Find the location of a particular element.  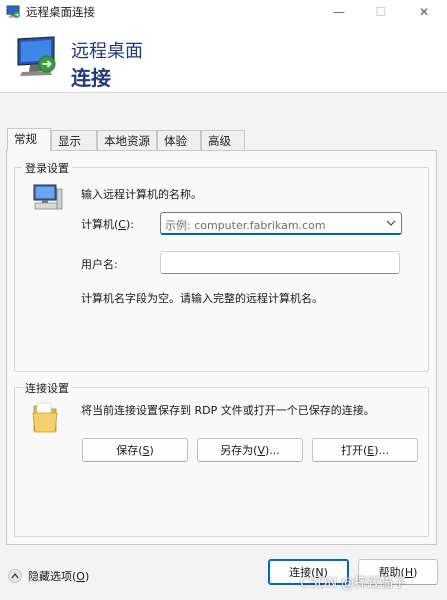

close-button: ✕ is located at coordinates (424, 11).